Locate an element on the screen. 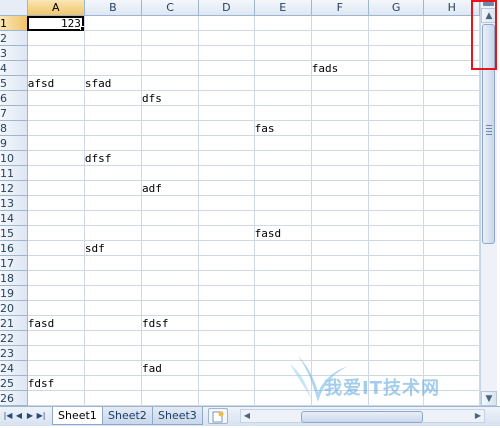 The width and height of the screenshot is (500, 428). cell-h19 is located at coordinates (451, 293).